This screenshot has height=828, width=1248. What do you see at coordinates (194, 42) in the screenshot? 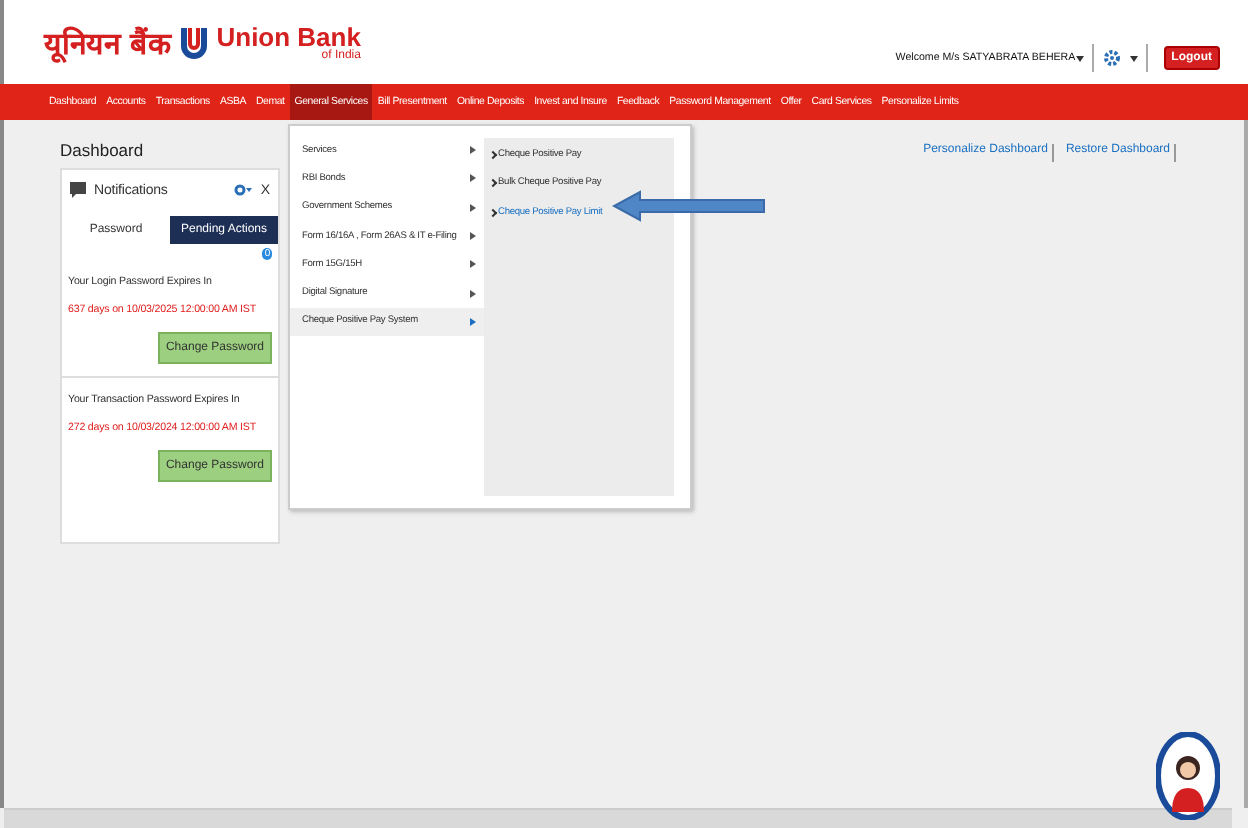
I see `logo-icon` at bounding box center [194, 42].